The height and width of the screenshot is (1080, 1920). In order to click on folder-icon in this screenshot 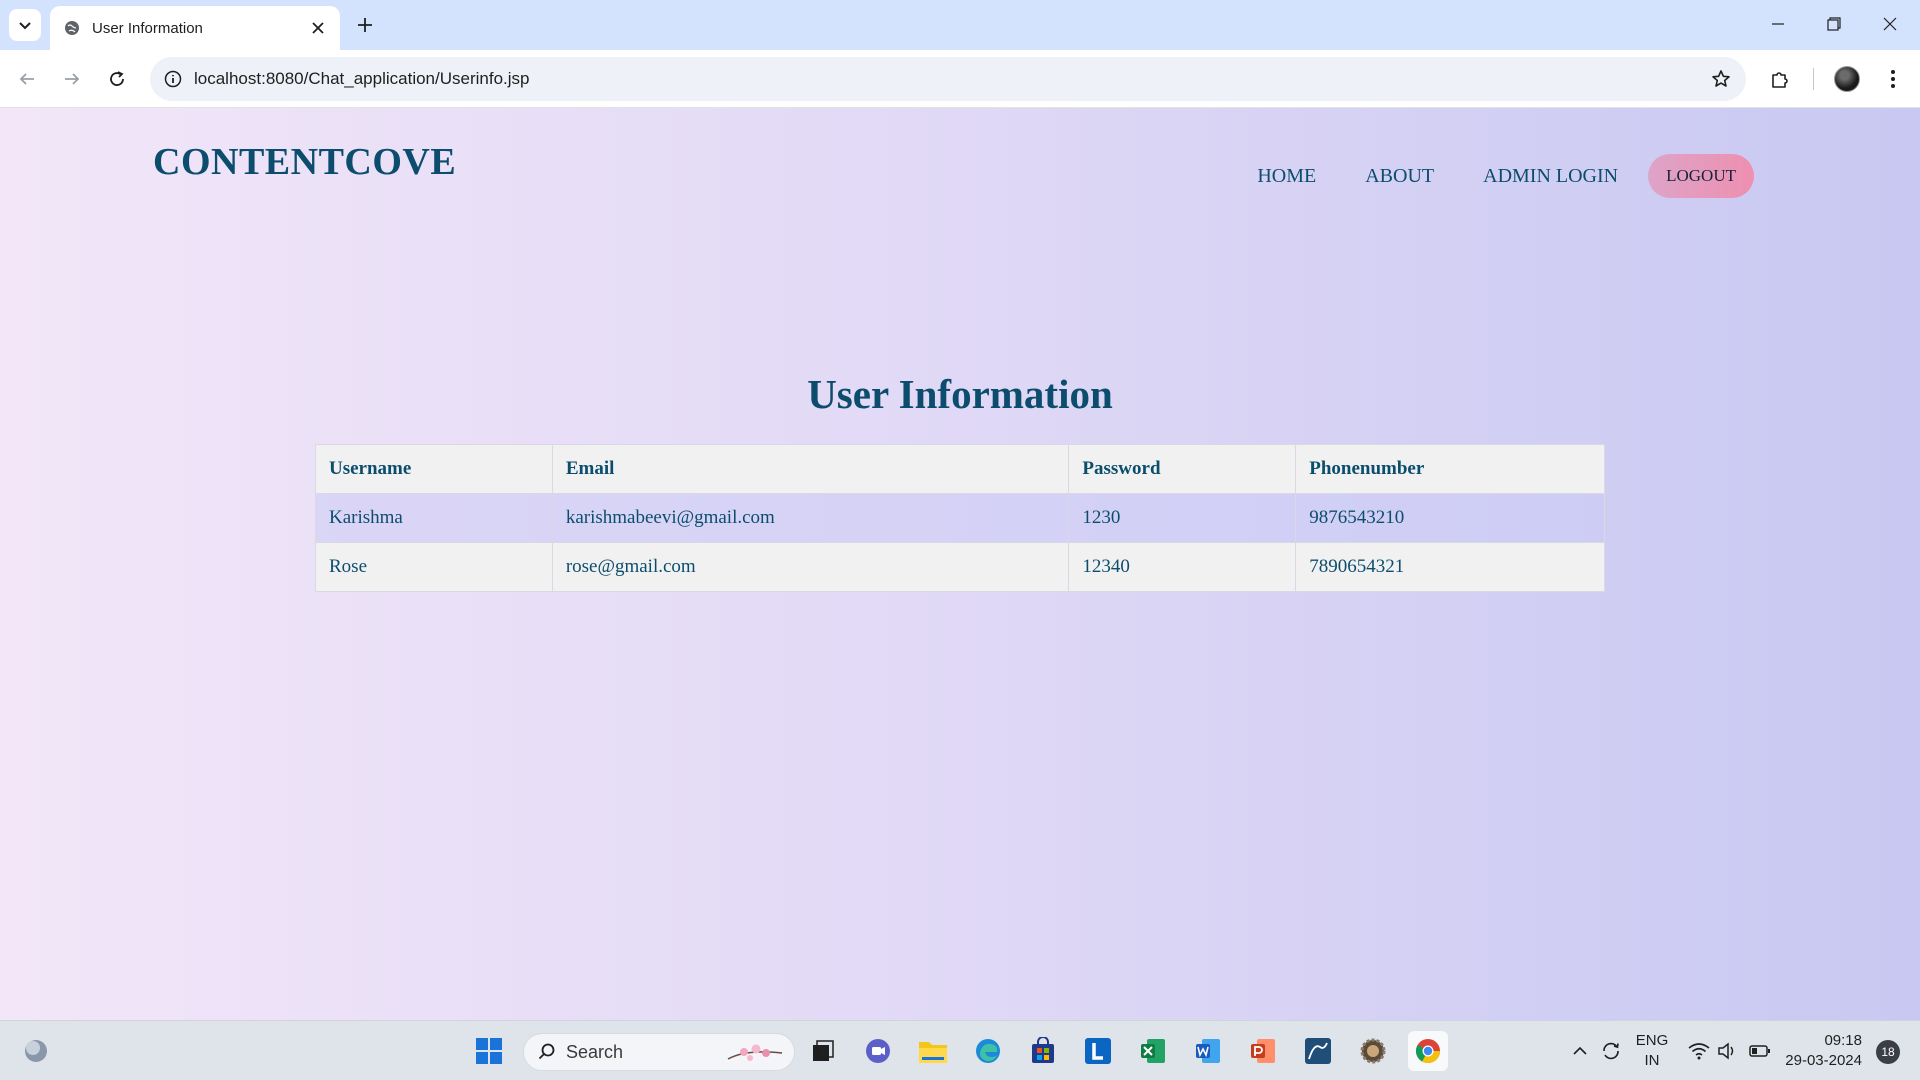, I will do `click(933, 1052)`.